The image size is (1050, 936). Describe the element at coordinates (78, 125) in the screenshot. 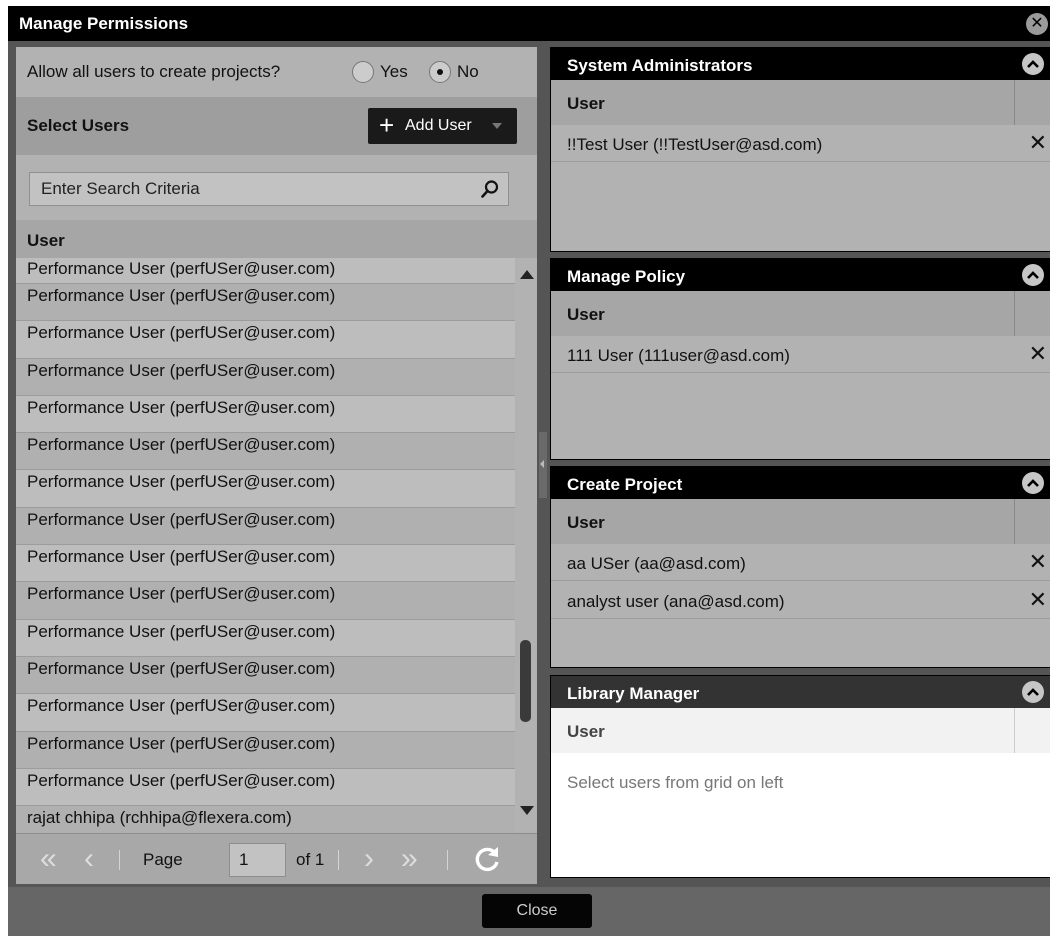

I see `select-users-title: Select Users` at that location.